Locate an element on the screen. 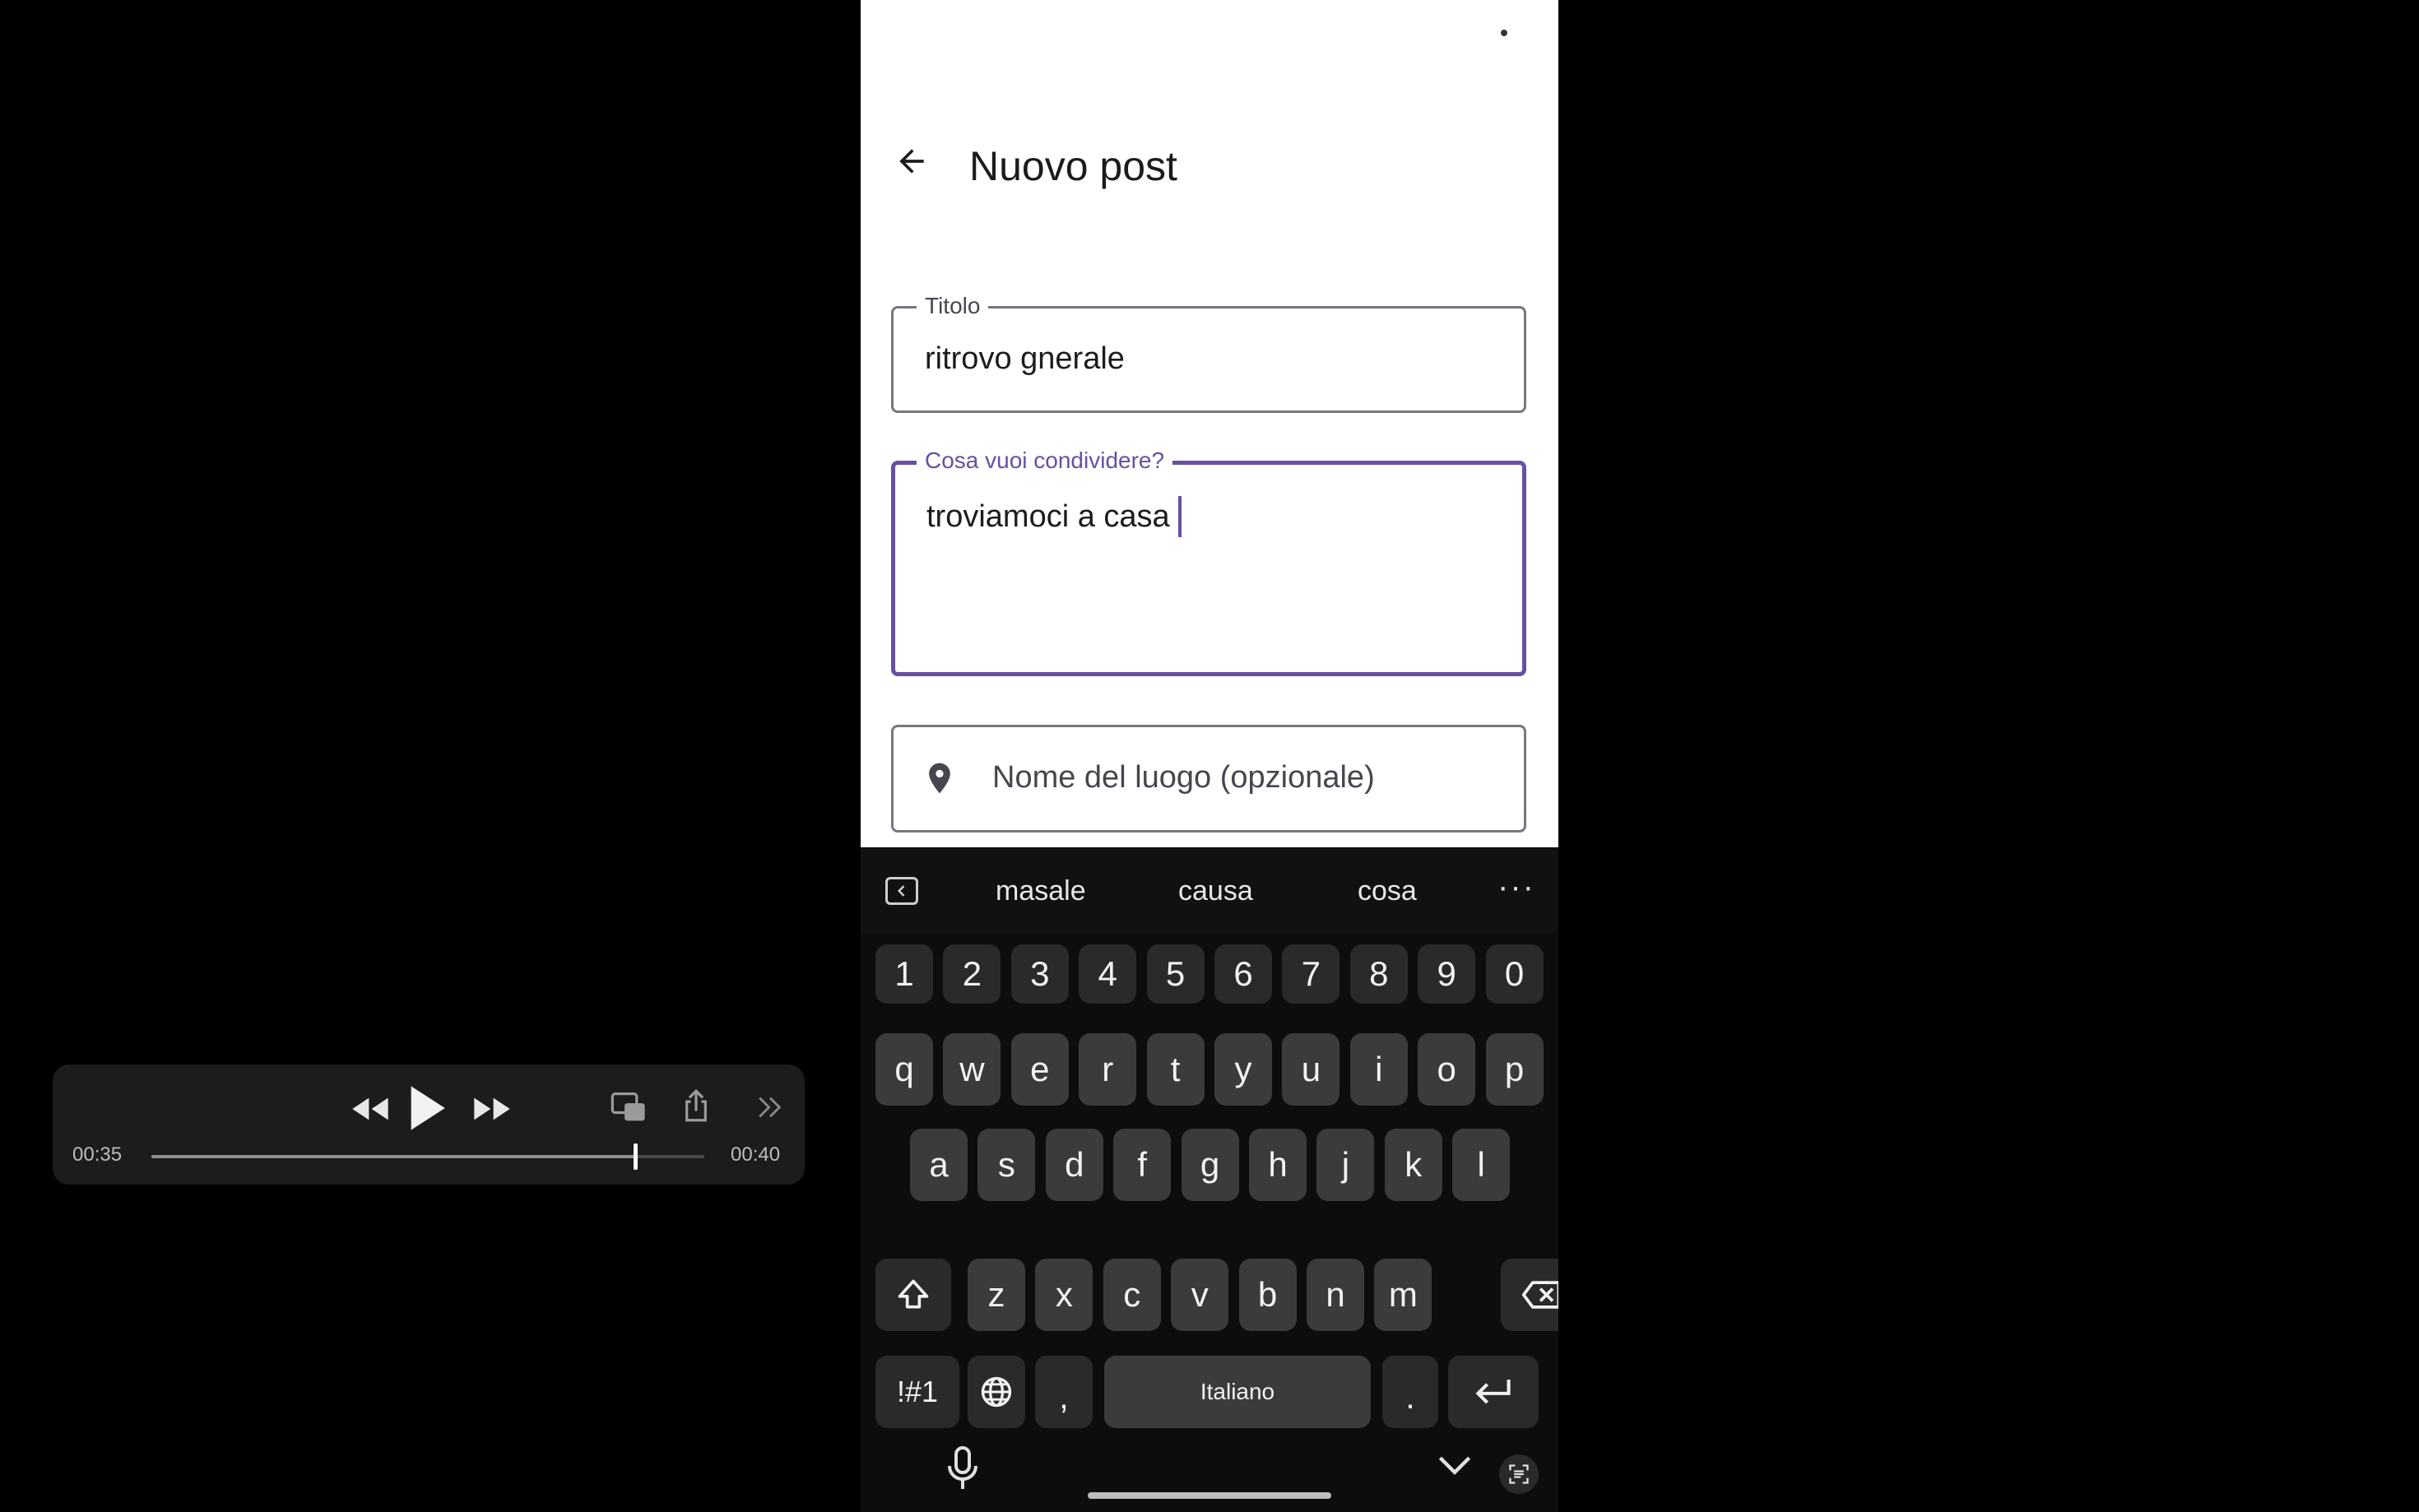 This screenshot has width=2419, height=1512. key-r: r is located at coordinates (1108, 1069).